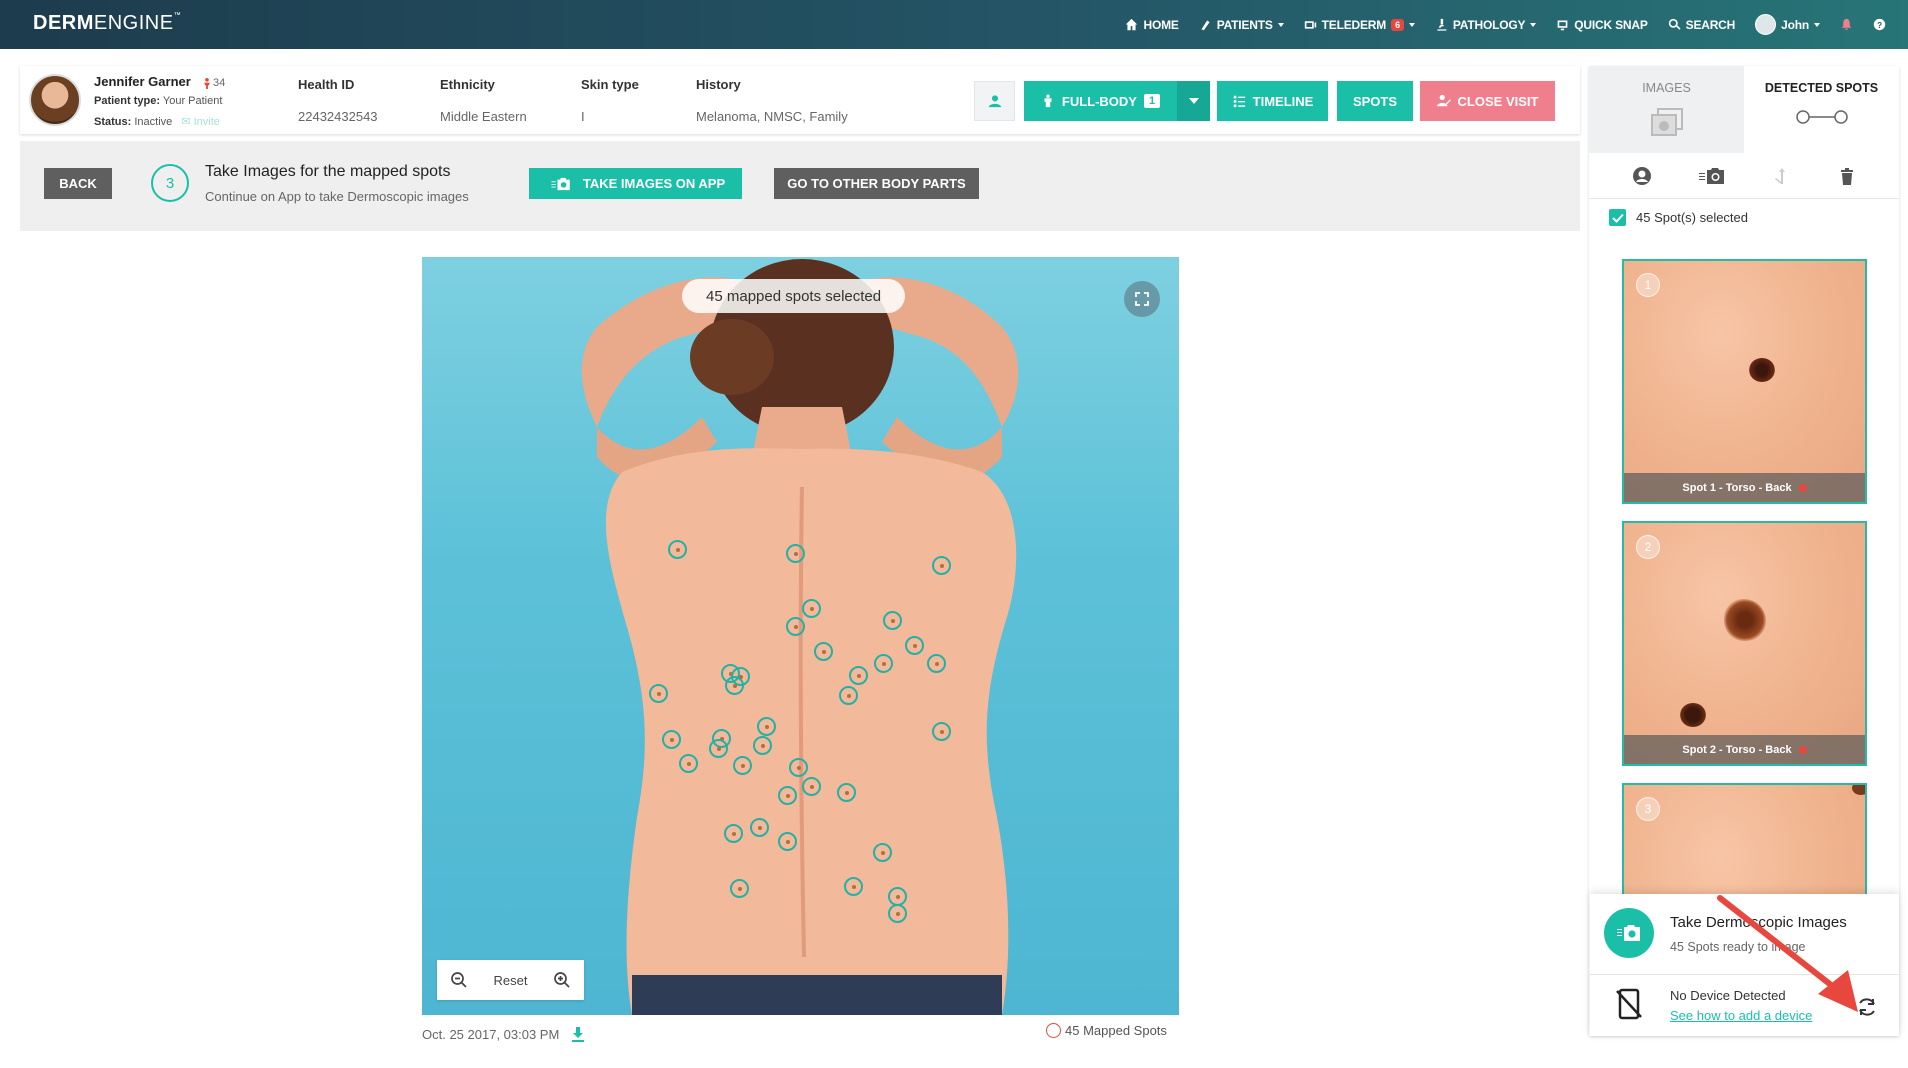 This screenshot has height=1068, width=1908. I want to click on back-button: BACK, so click(78, 183).